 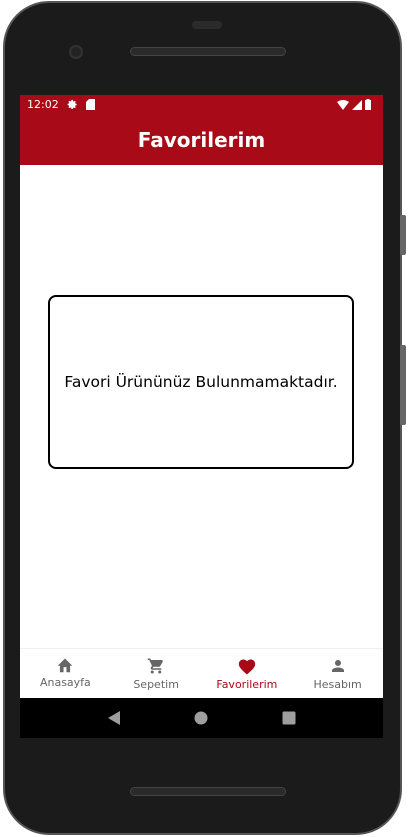 I want to click on nav-label: Hesabım, so click(x=337, y=684).